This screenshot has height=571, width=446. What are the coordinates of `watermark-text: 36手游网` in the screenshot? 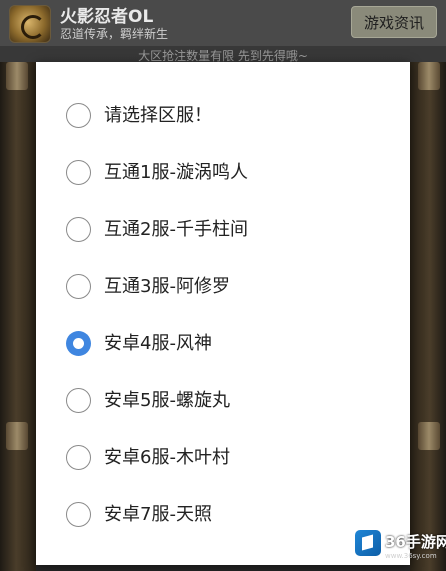 It's located at (415, 542).